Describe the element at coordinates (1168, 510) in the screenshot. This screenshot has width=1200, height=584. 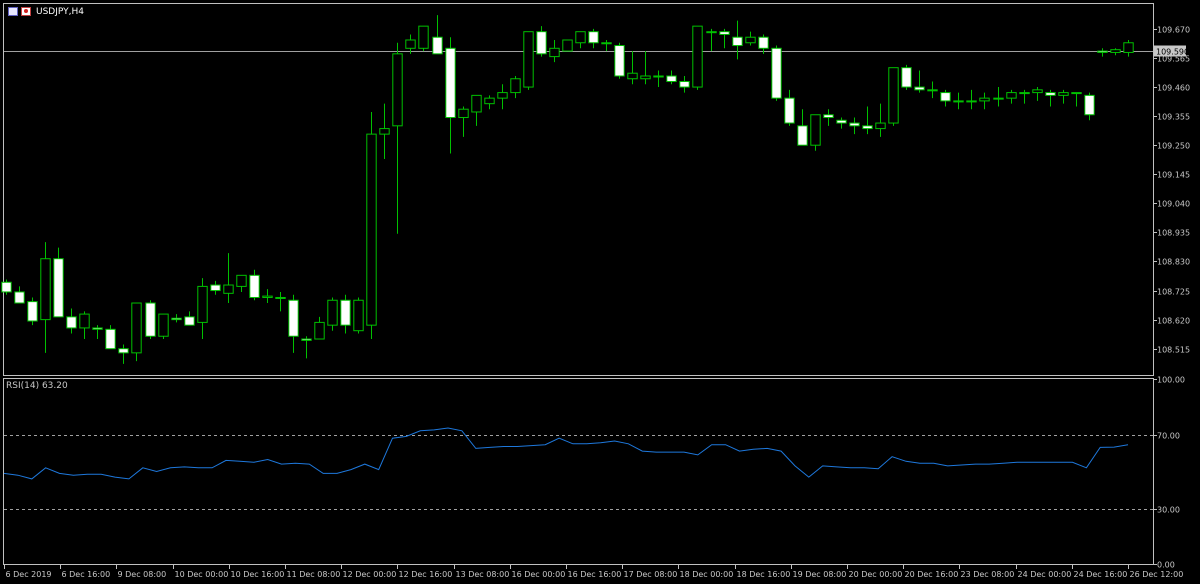
I see `rsi-tick-label: 30.00` at that location.